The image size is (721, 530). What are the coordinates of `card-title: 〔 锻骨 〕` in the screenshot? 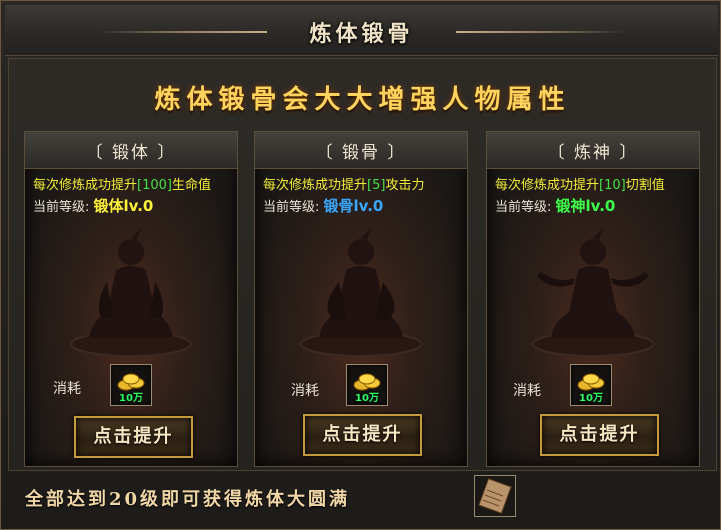 It's located at (361, 153).